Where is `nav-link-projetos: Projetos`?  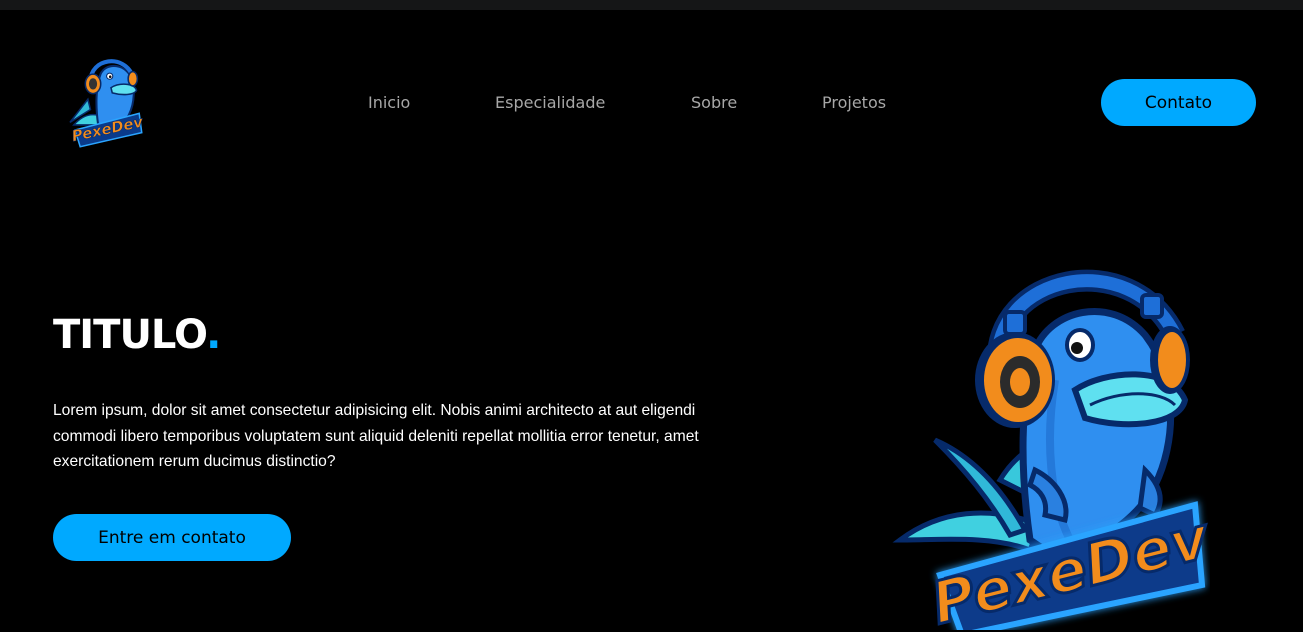 nav-link-projetos: Projetos is located at coordinates (854, 103).